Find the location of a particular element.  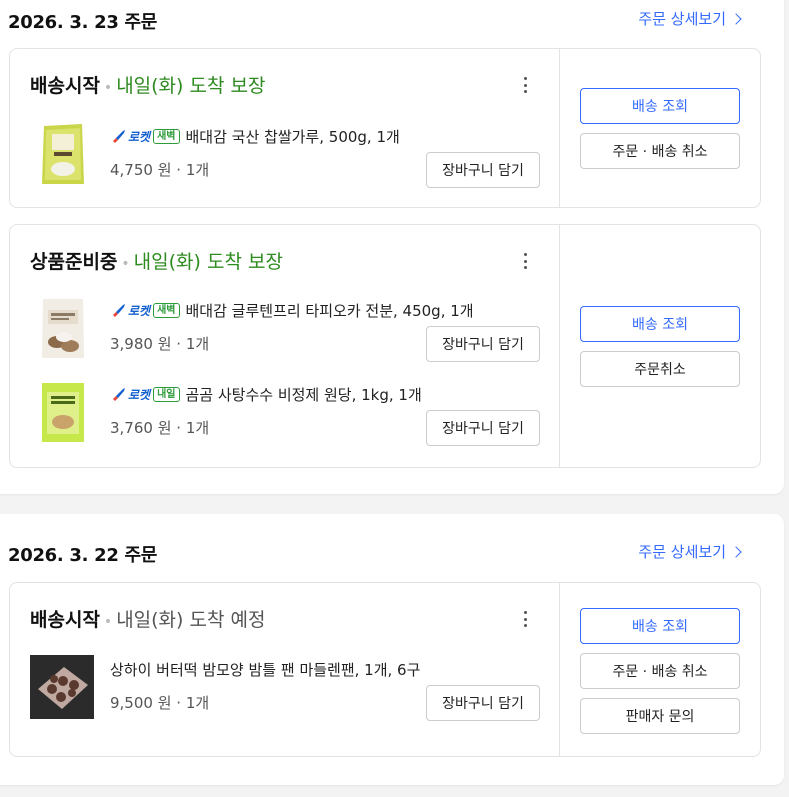

product-name: 곰곰 사탕수수 비정제 원당, 1kg, 1개 is located at coordinates (304, 394).